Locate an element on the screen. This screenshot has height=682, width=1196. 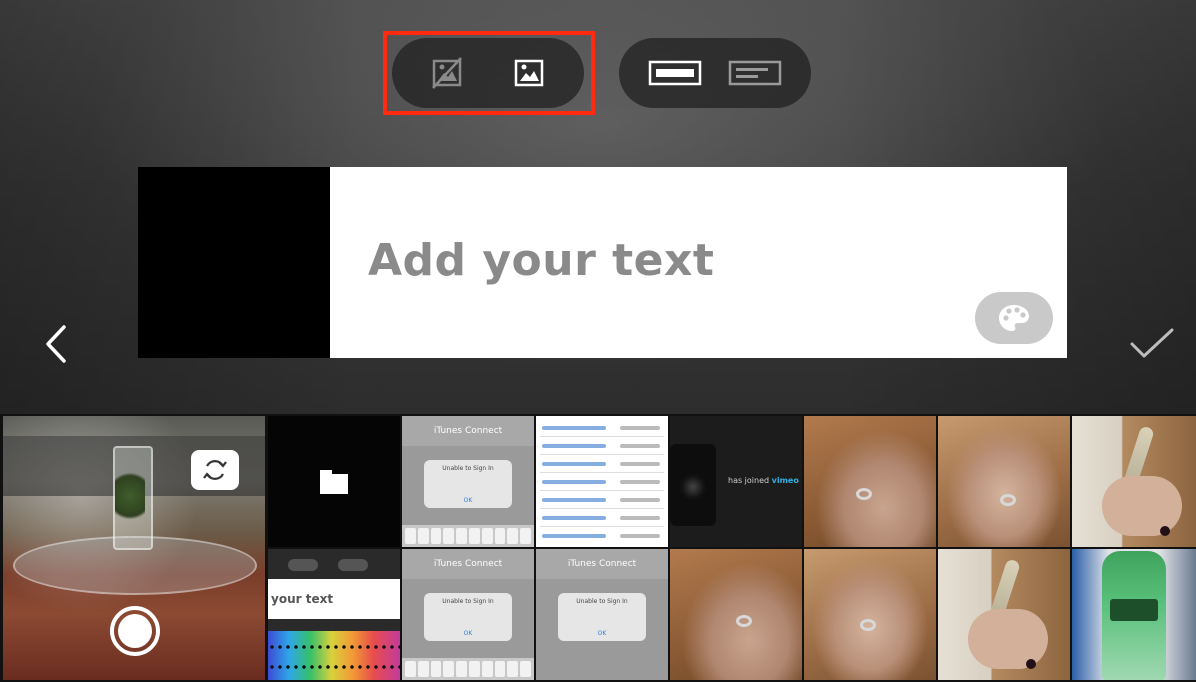
switch-camera-button is located at coordinates (215, 470).